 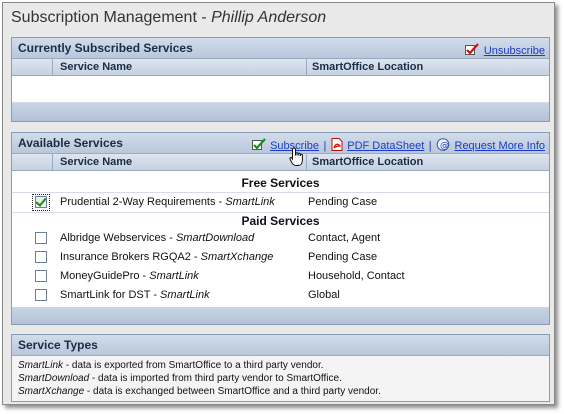 I want to click on unsubscribe-link: Unsubscribe, so click(x=514, y=51).